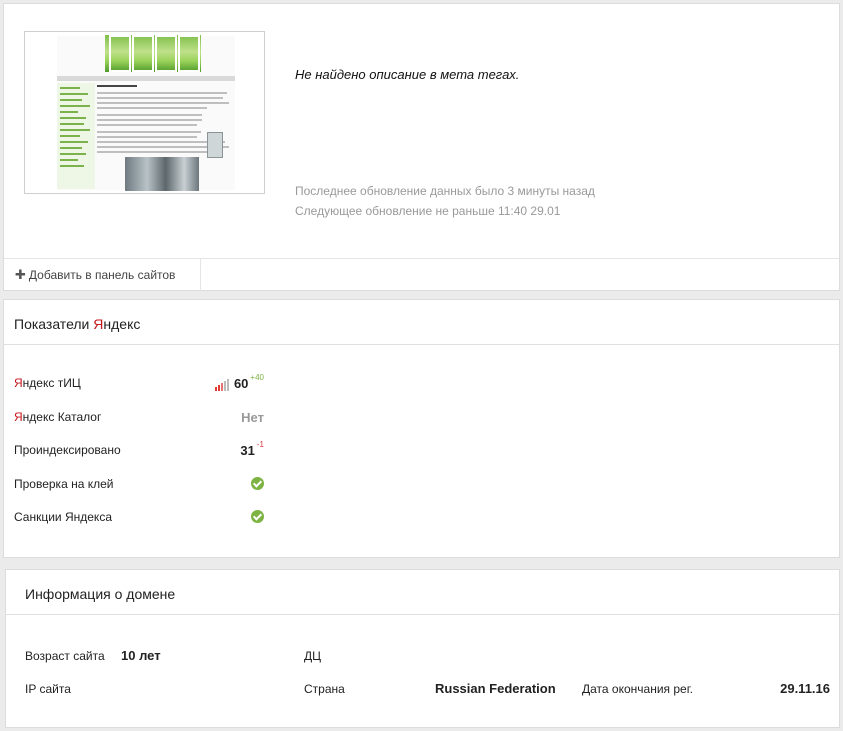  Describe the element at coordinates (48, 689) in the screenshot. I see `ip-label: IP сайта` at that location.